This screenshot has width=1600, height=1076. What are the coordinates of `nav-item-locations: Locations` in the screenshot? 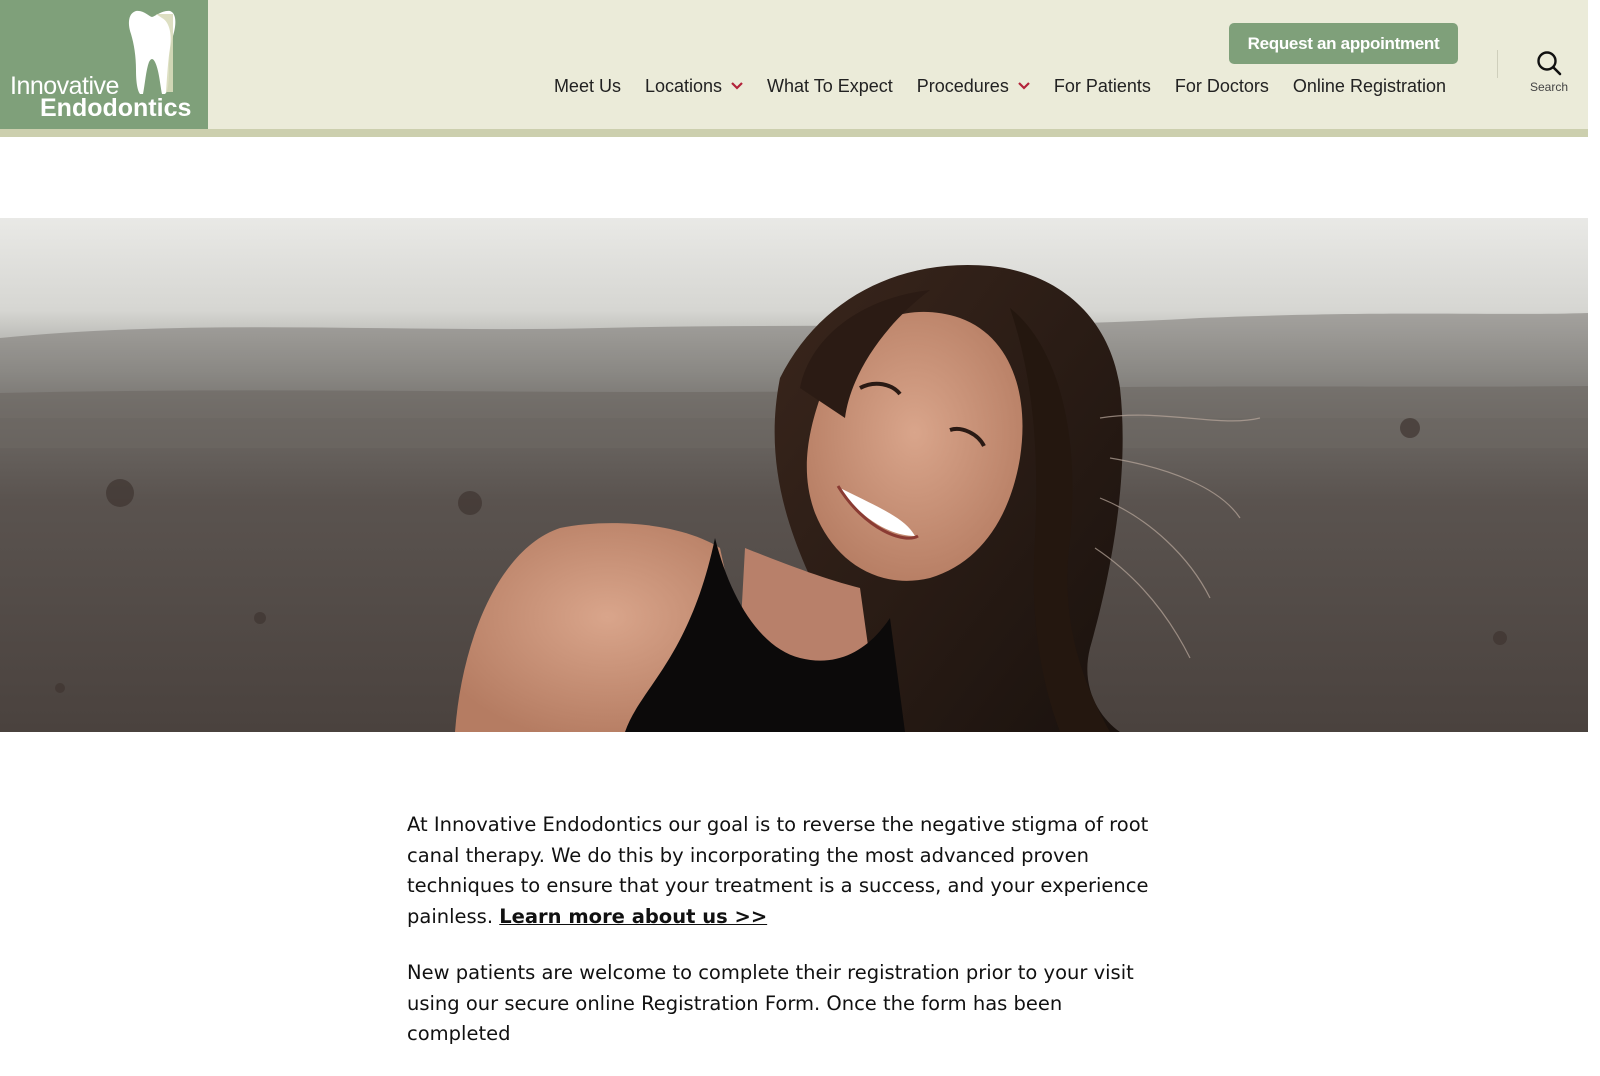 It's located at (694, 86).